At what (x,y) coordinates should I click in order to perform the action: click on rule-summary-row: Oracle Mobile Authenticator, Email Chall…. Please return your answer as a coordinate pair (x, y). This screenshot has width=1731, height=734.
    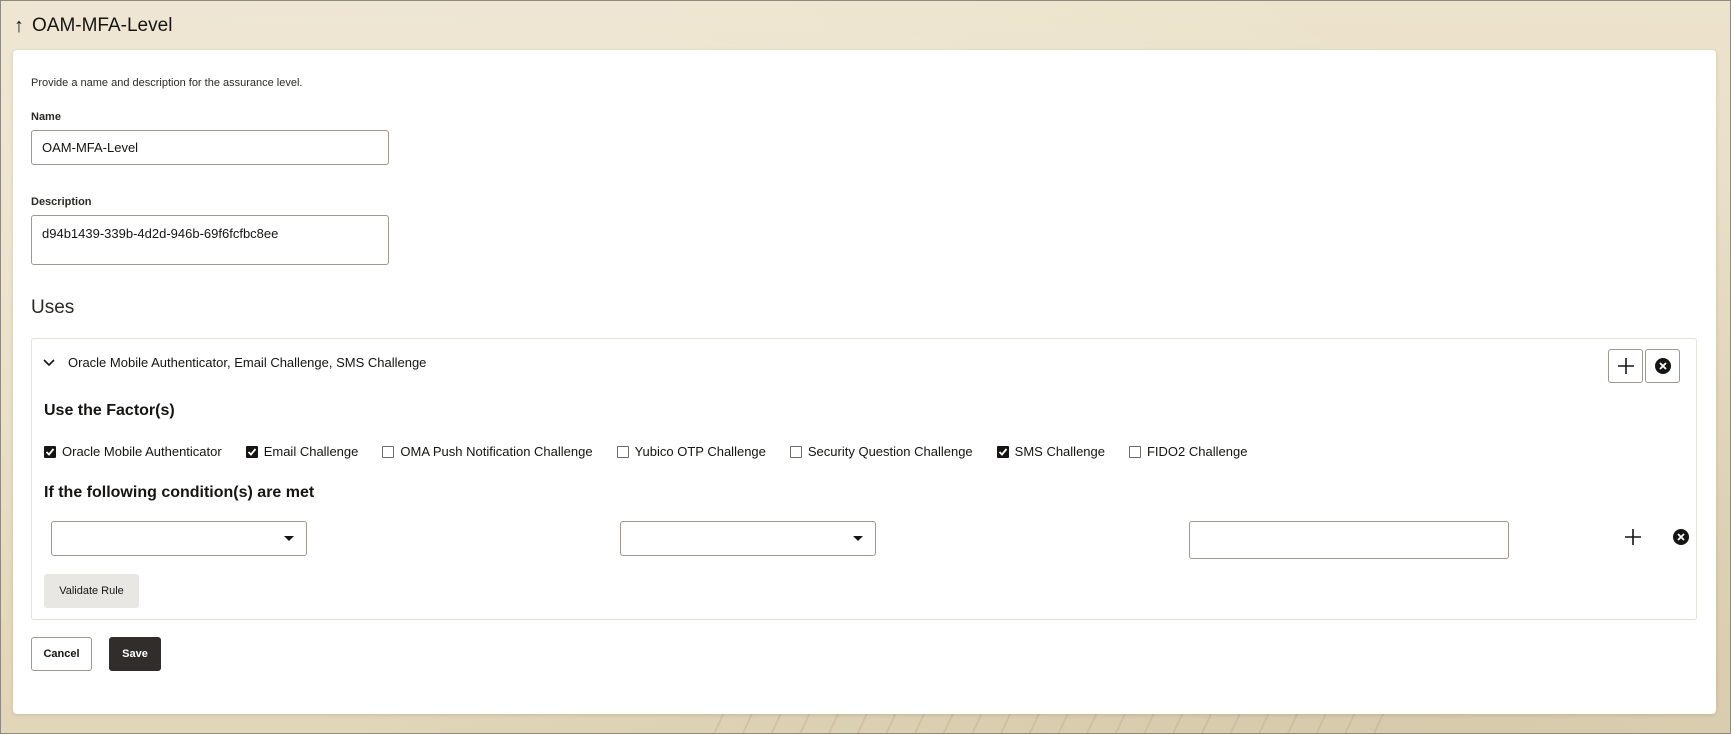
    Looking at the image, I should click on (234, 362).